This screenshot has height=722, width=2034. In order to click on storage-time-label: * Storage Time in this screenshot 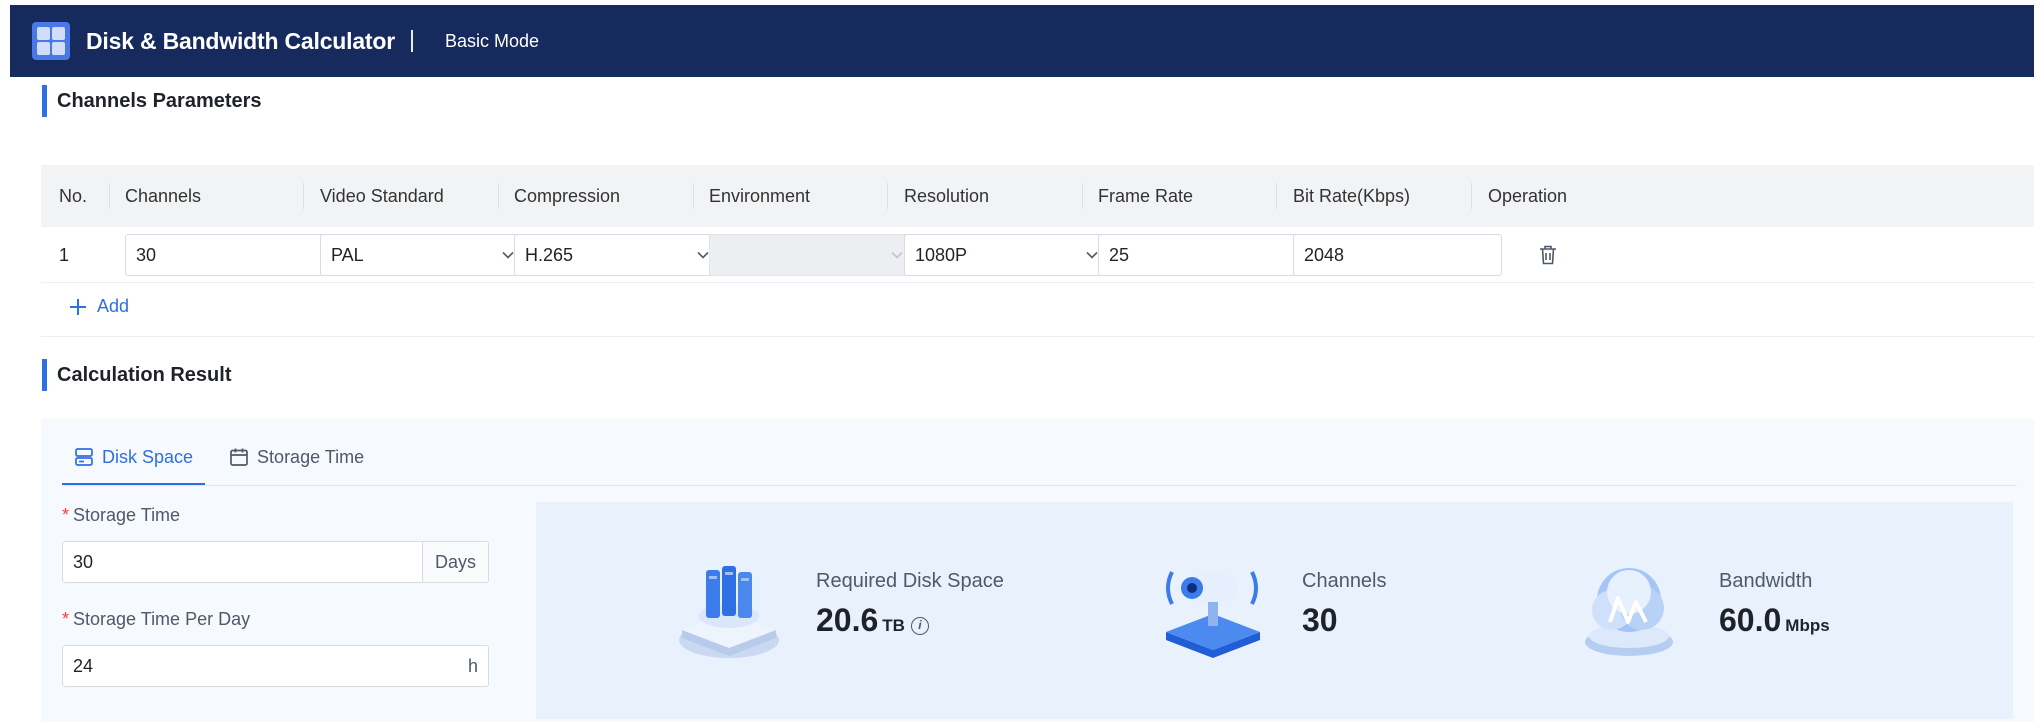, I will do `click(121, 515)`.